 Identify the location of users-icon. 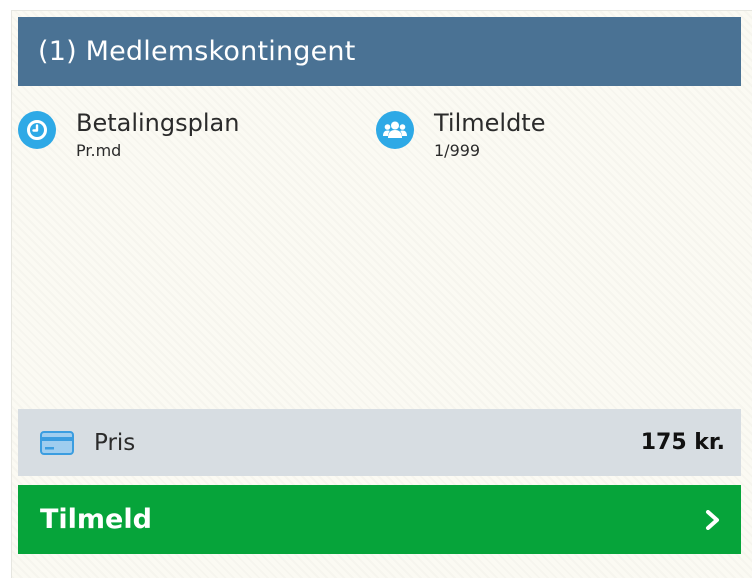
(395, 130).